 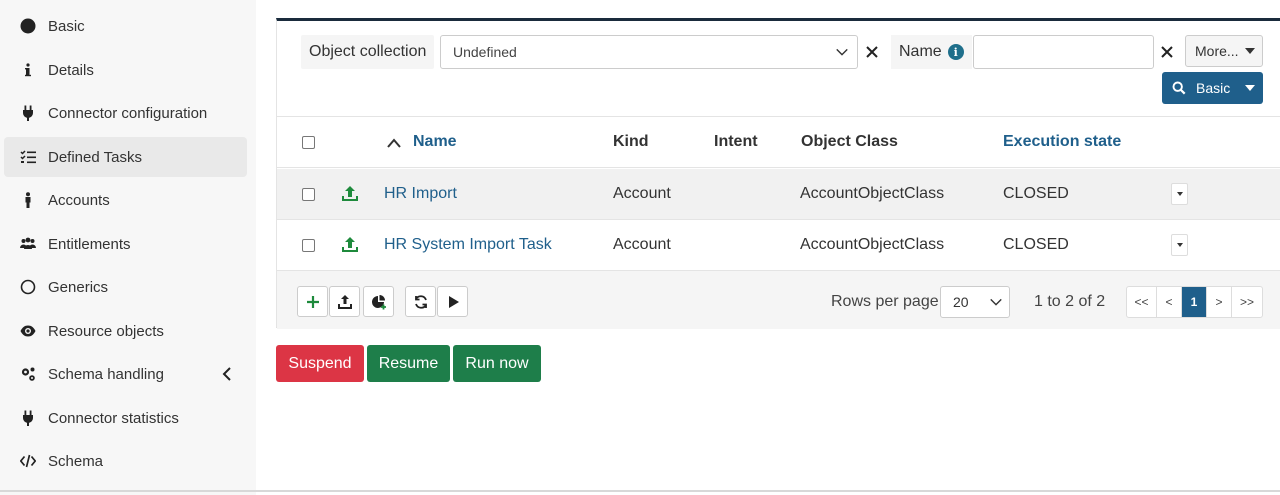 I want to click on column-header-intent: Intent, so click(x=736, y=141).